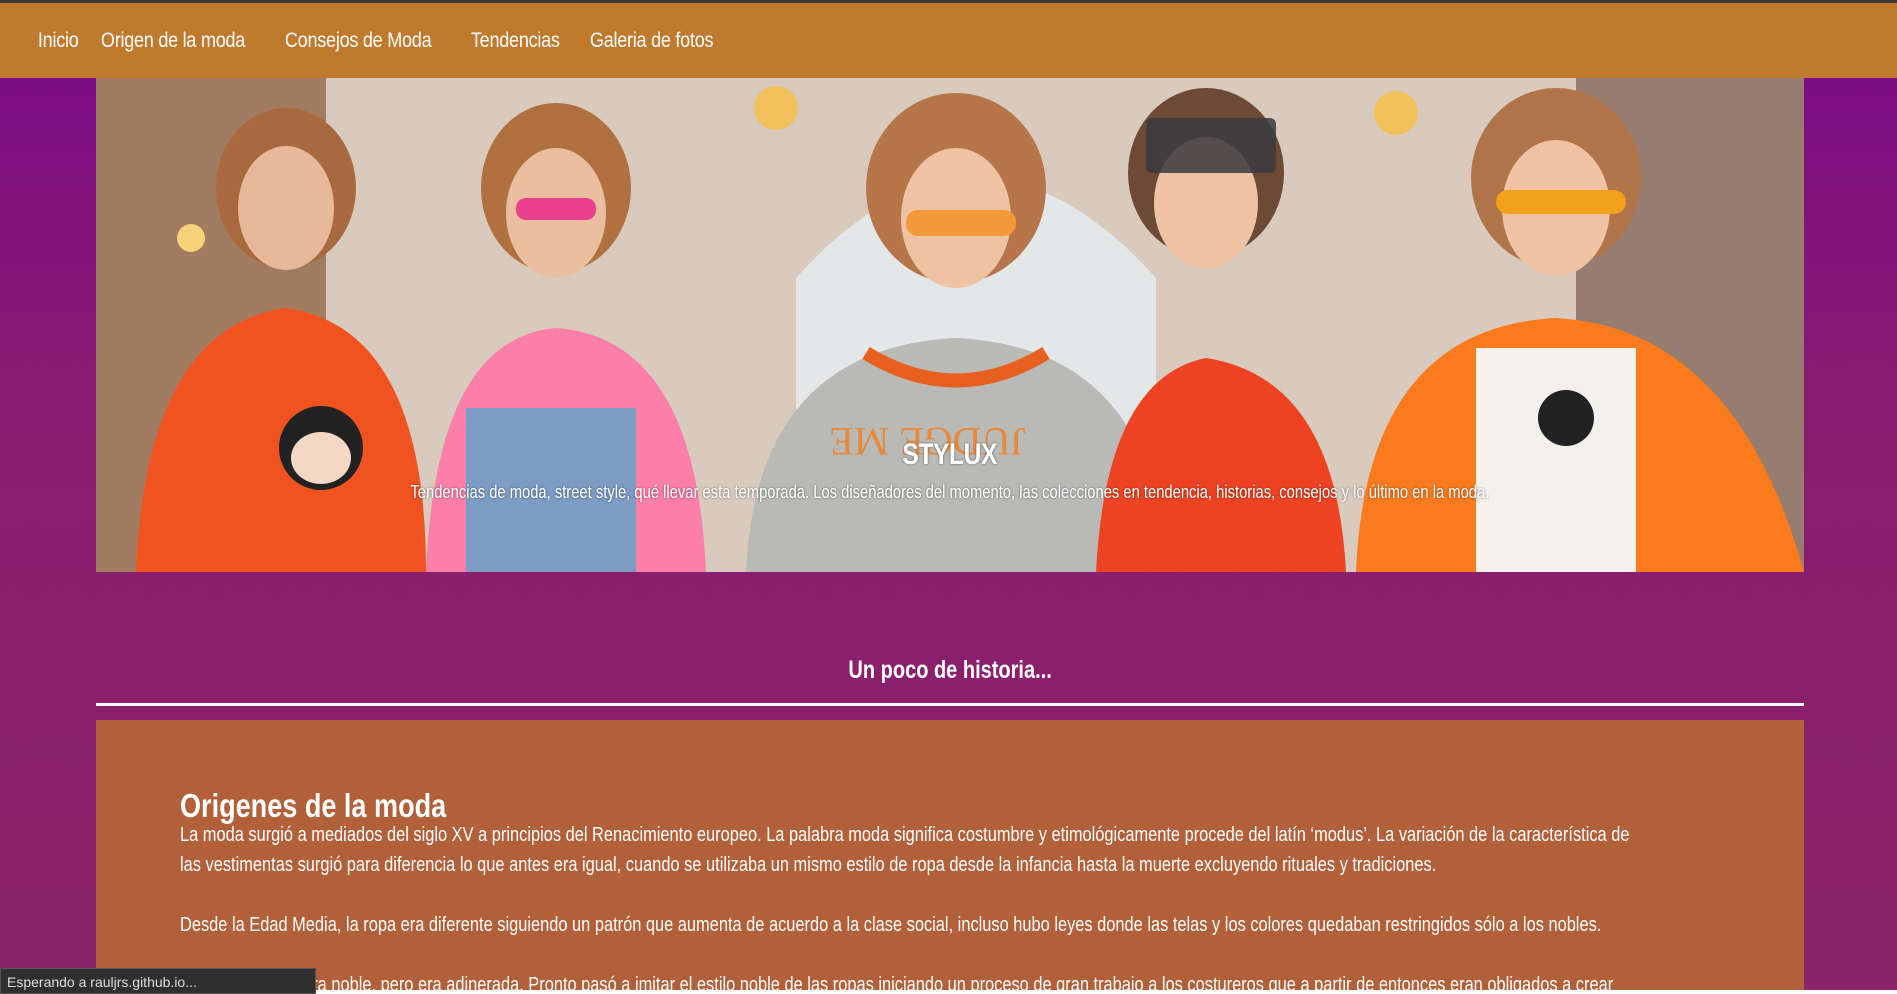 Image resolution: width=1897 pixels, height=994 pixels. Describe the element at coordinates (950, 704) in the screenshot. I see `section-divider` at that location.